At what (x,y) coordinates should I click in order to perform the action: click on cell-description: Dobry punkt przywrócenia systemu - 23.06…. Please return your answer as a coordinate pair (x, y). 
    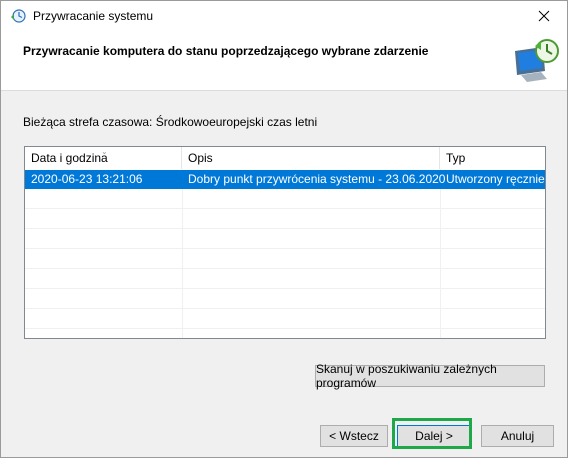
    Looking at the image, I should click on (317, 179).